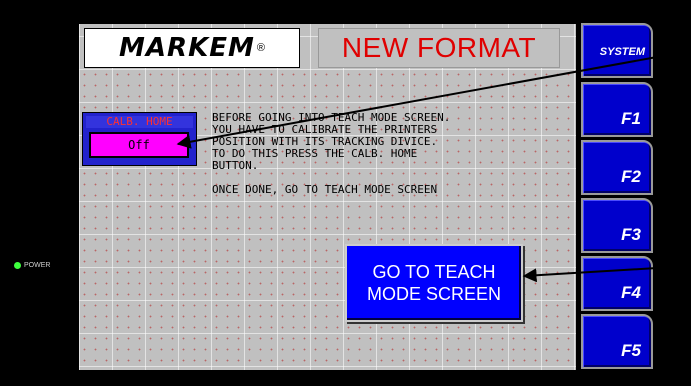  I want to click on arrow-to-teach-button, so click(590, 275).